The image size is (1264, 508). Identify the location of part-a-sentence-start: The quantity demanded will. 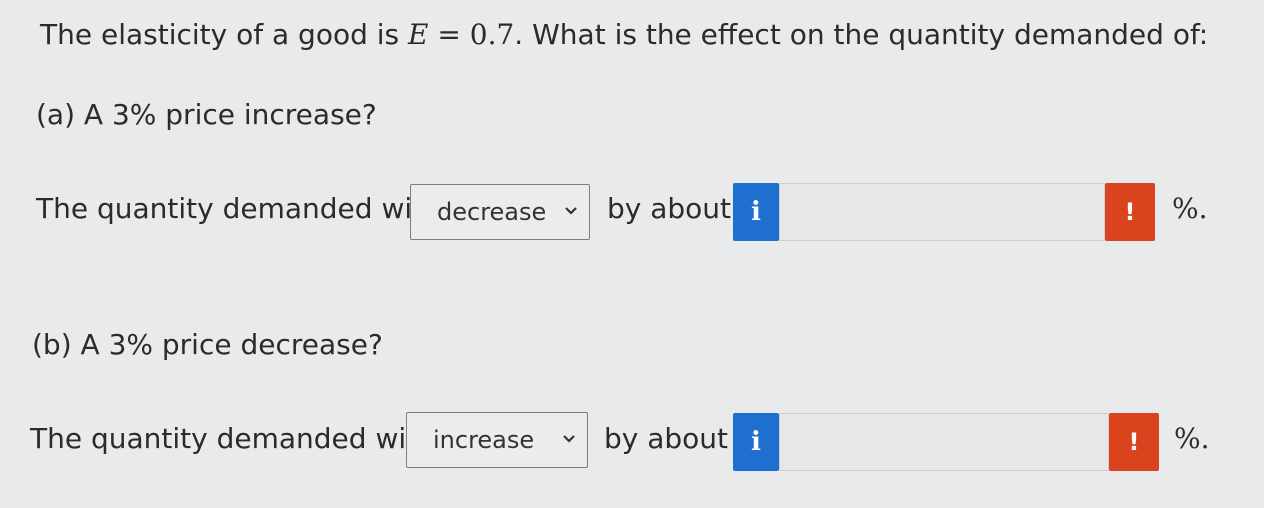
(232, 208).